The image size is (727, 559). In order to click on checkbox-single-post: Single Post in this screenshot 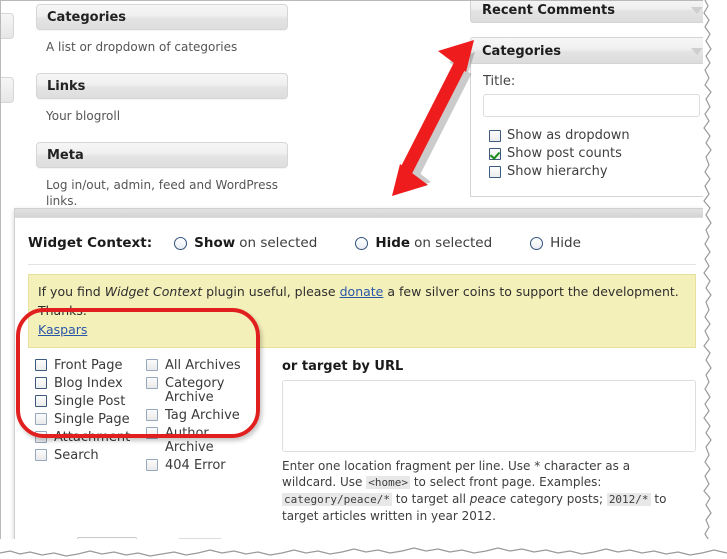, I will do `click(83, 402)`.